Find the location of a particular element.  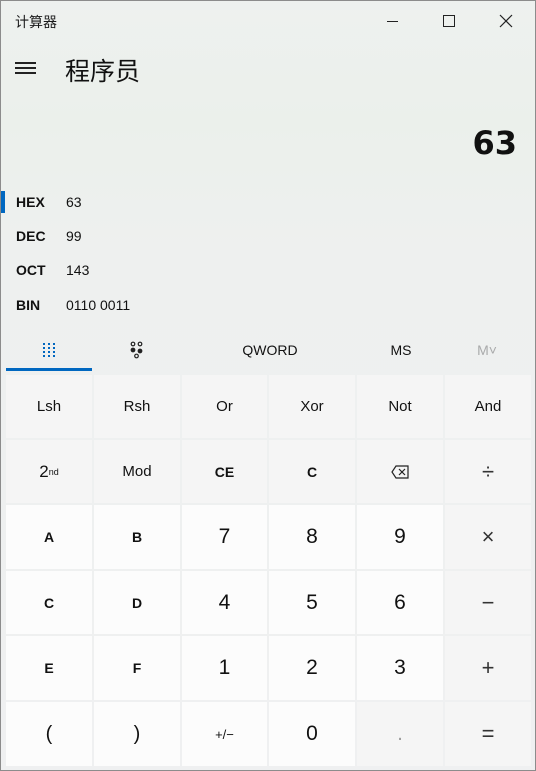

minimize-icon is located at coordinates (392, 21).